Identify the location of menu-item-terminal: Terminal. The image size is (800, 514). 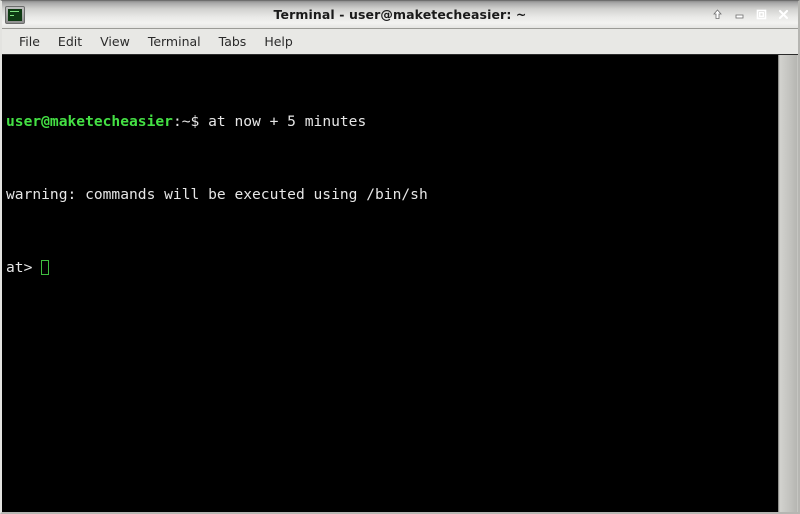
(174, 41).